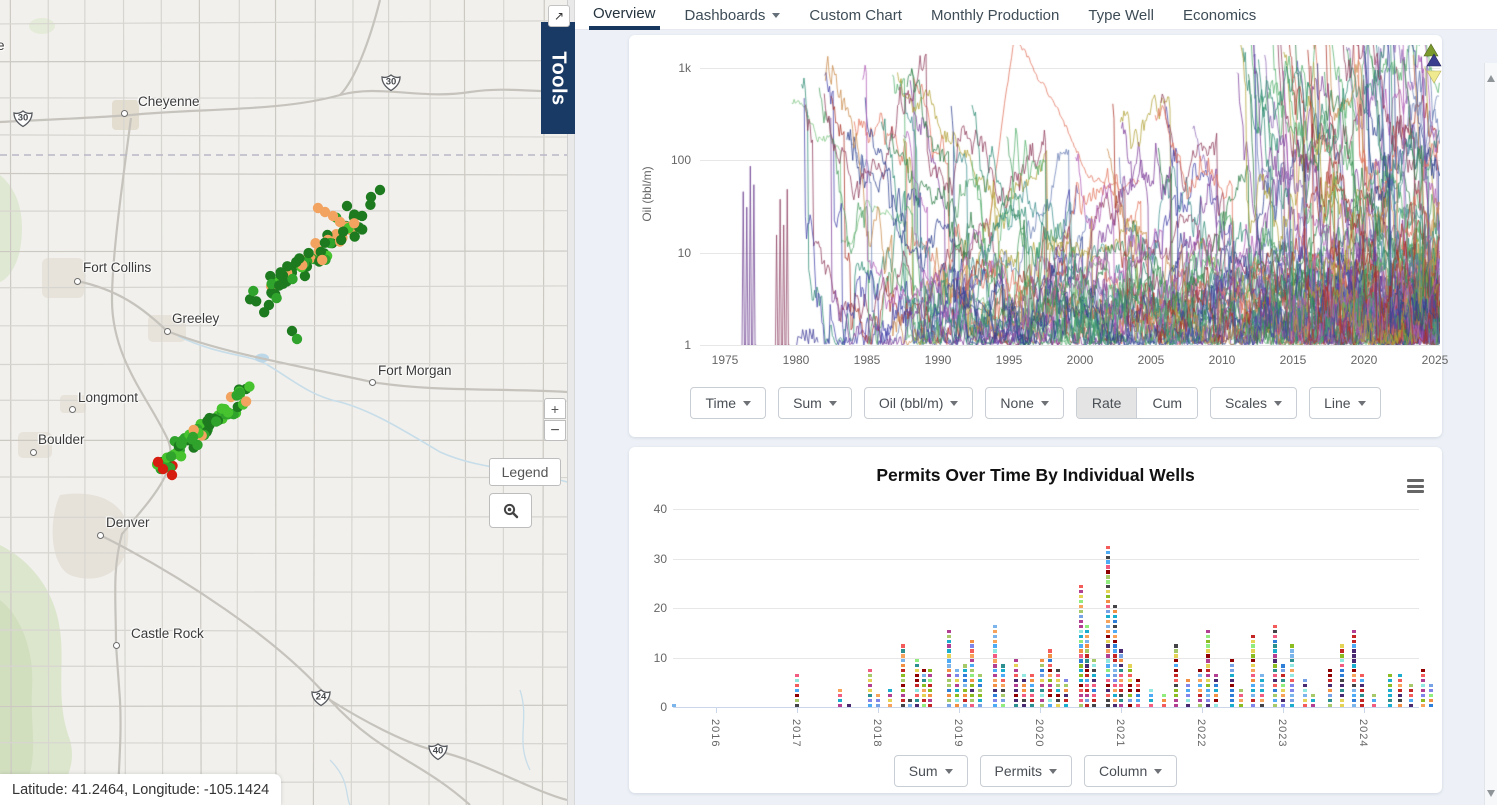 This screenshot has height=805, width=1497. I want to click on map-zoom-in-button: +, so click(555, 408).